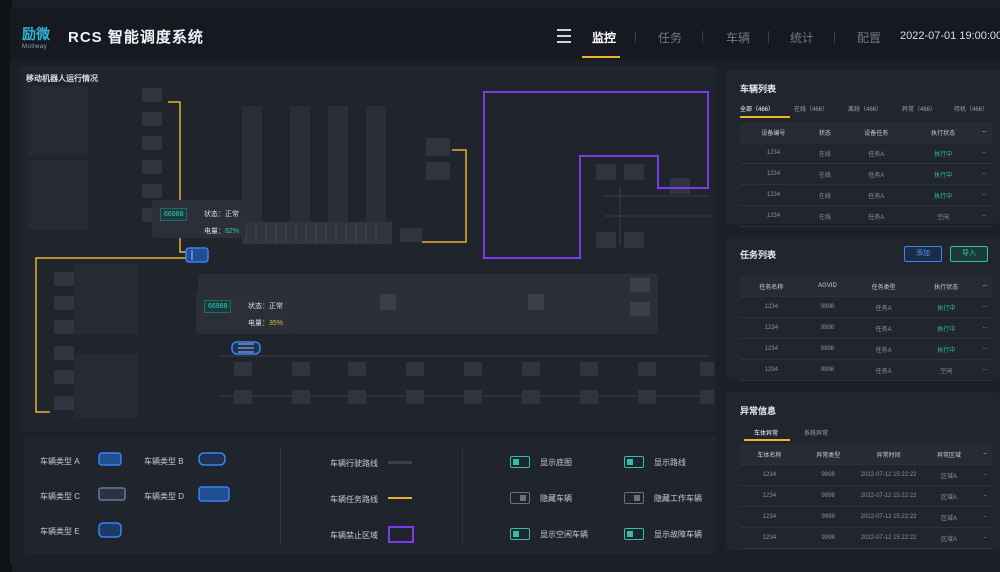  I want to click on table-cell: 9998, so click(828, 538).